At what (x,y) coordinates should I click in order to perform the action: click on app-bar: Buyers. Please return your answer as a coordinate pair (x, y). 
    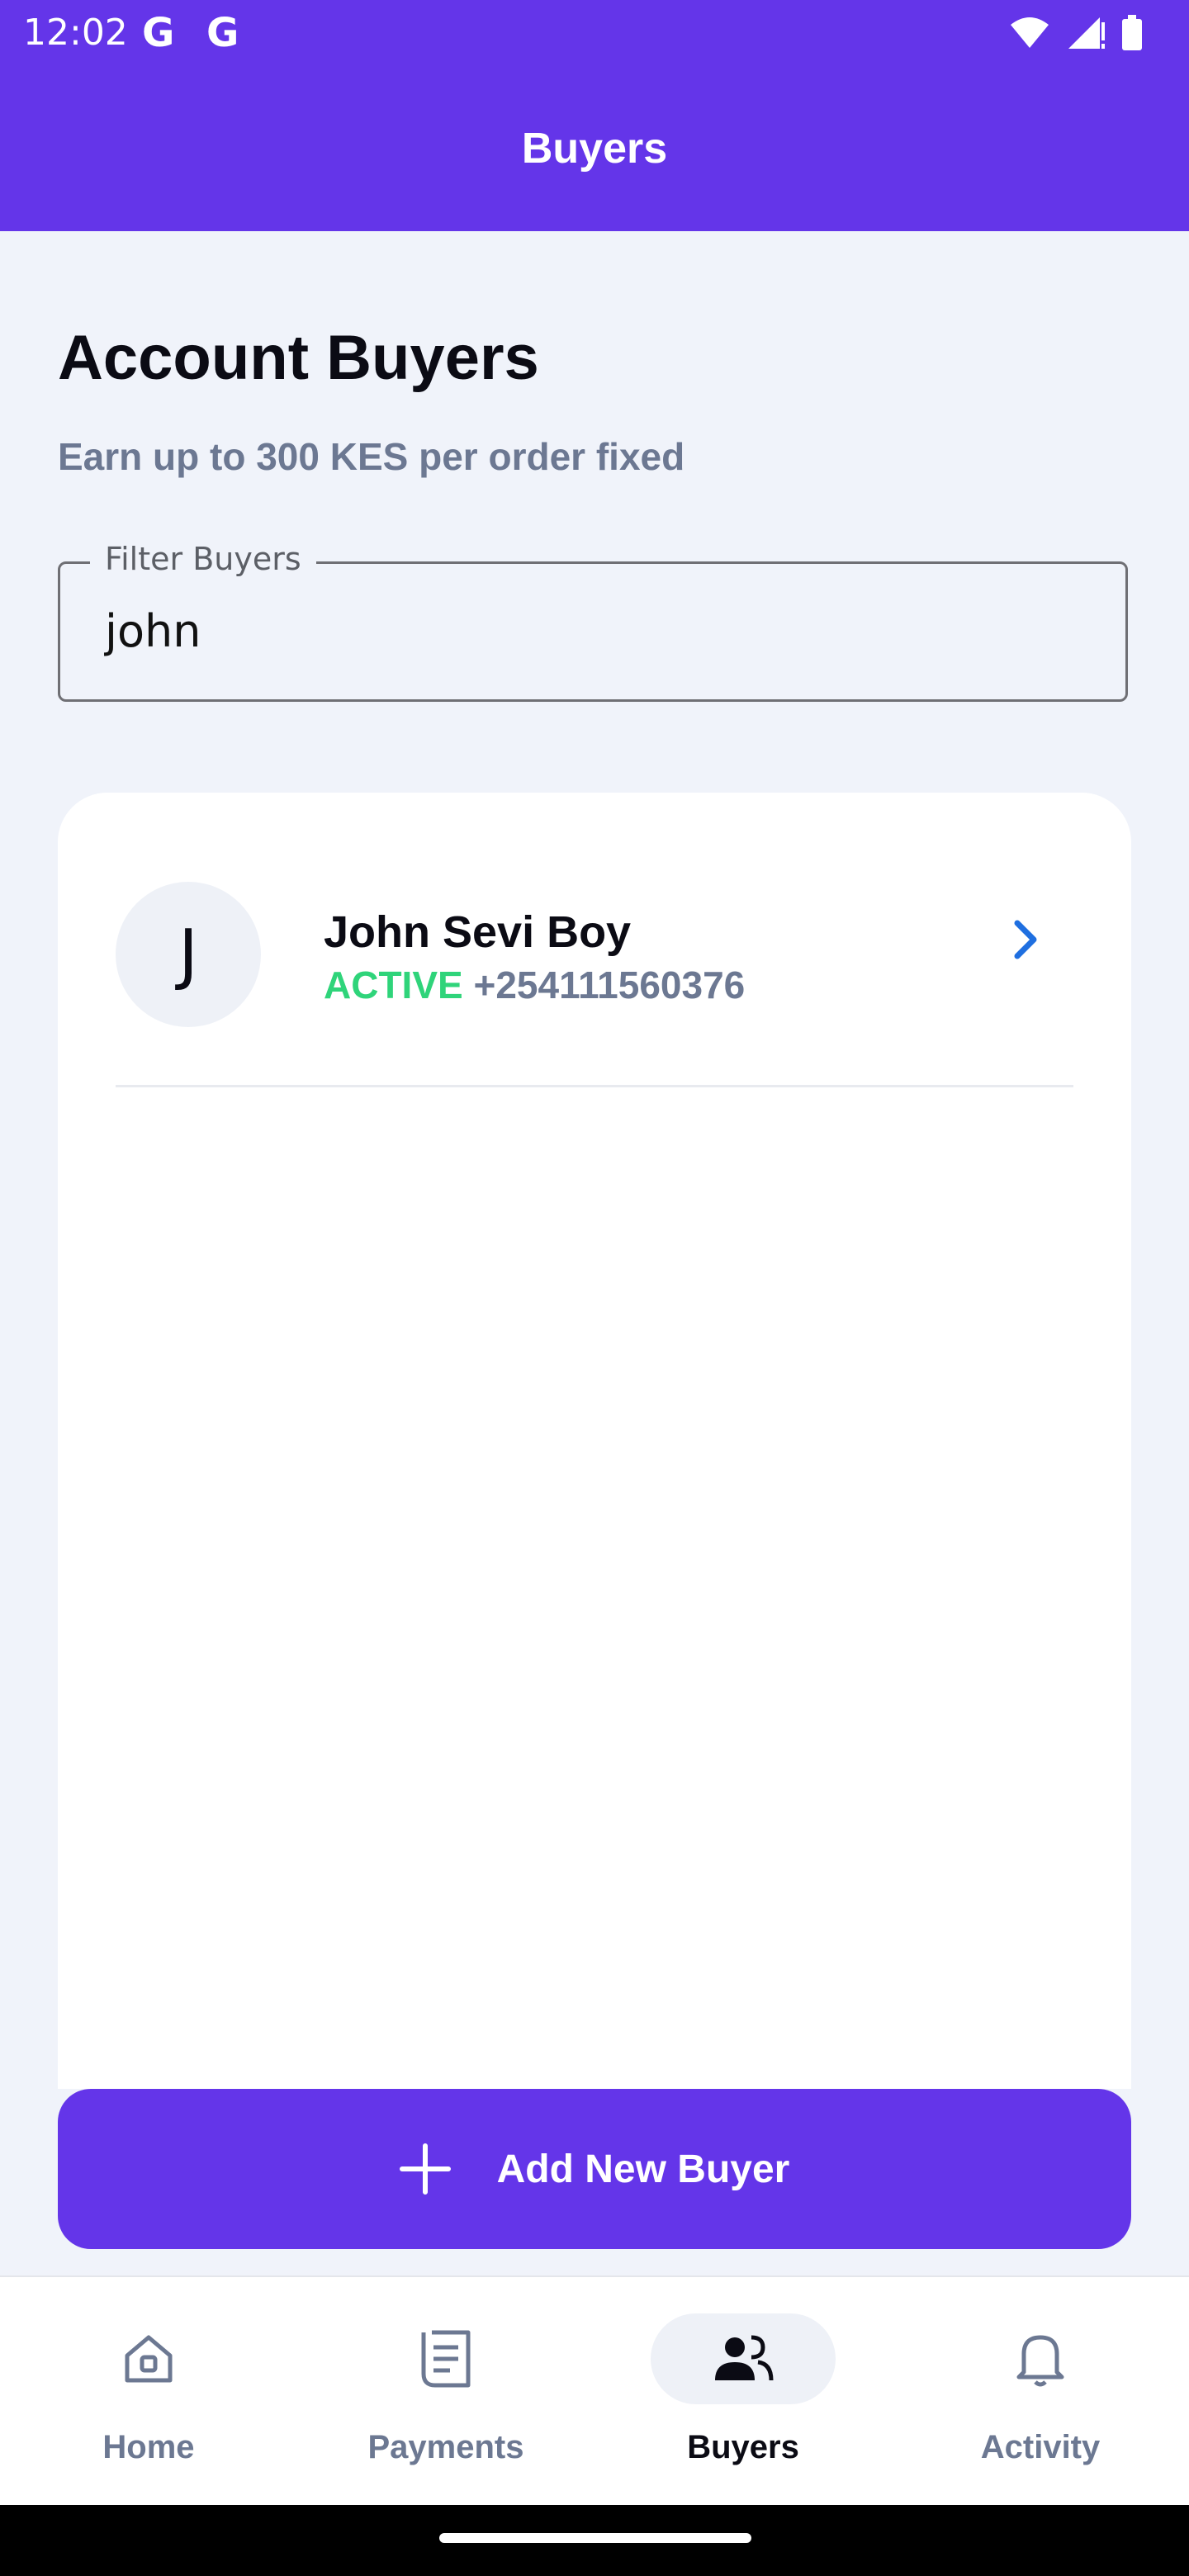
    Looking at the image, I should click on (594, 151).